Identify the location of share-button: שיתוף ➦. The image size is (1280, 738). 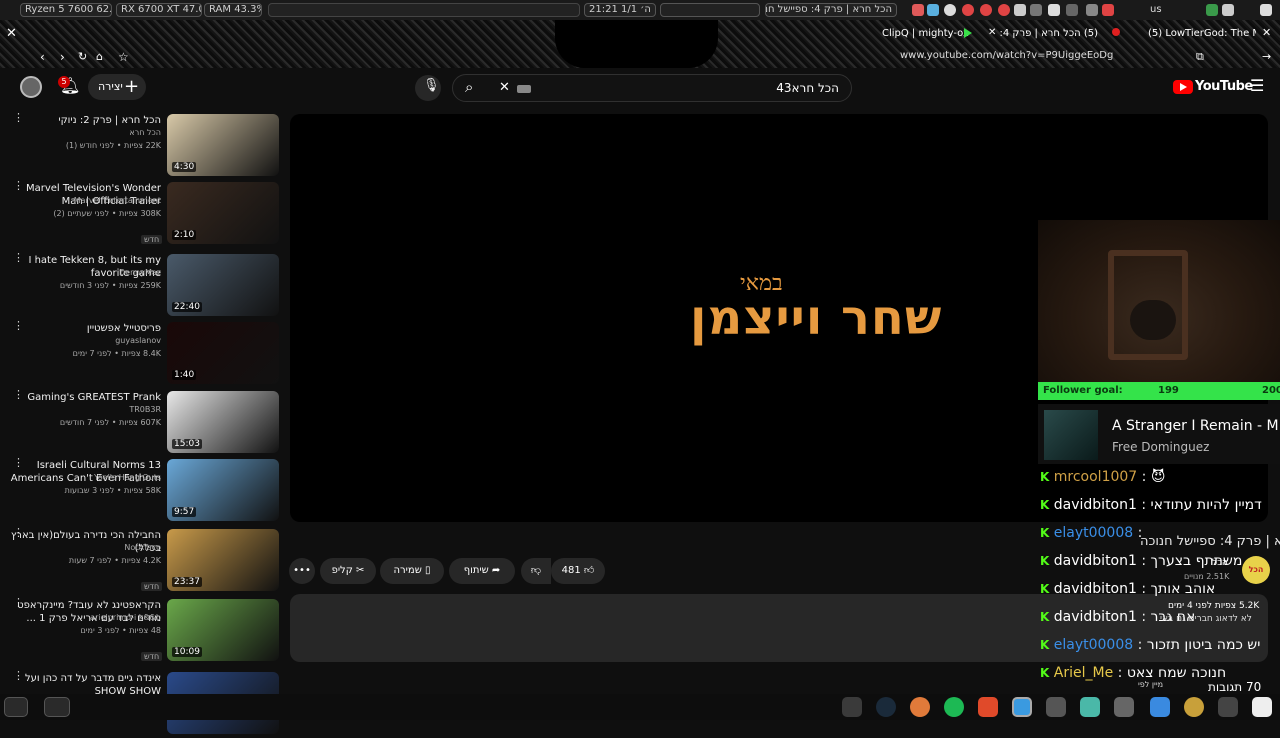
(482, 571).